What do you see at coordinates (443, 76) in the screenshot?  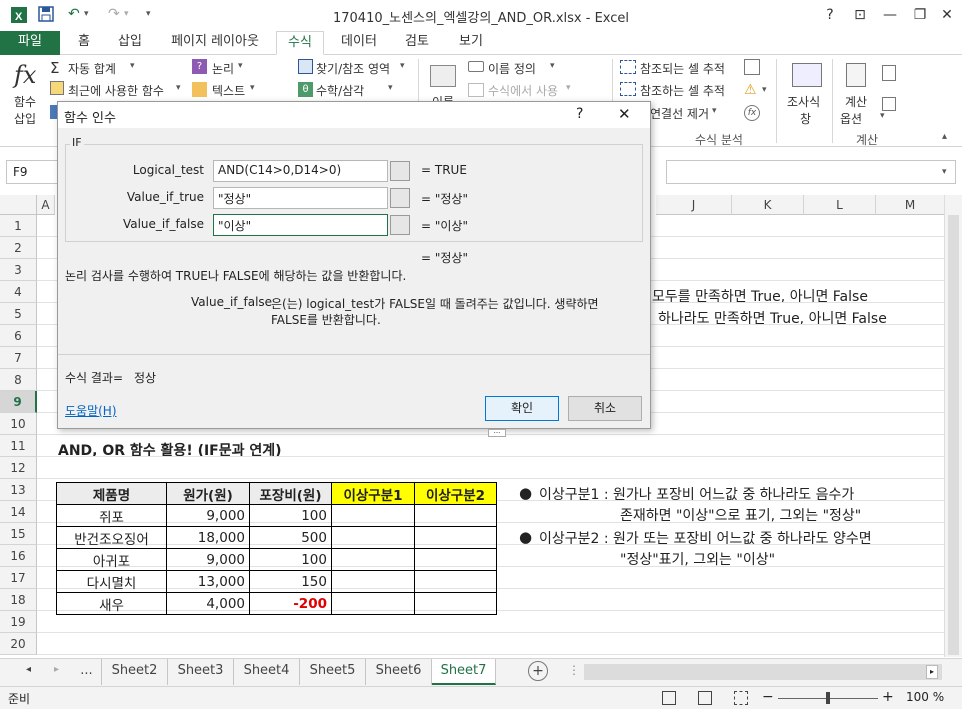 I see `name-manager-icon` at bounding box center [443, 76].